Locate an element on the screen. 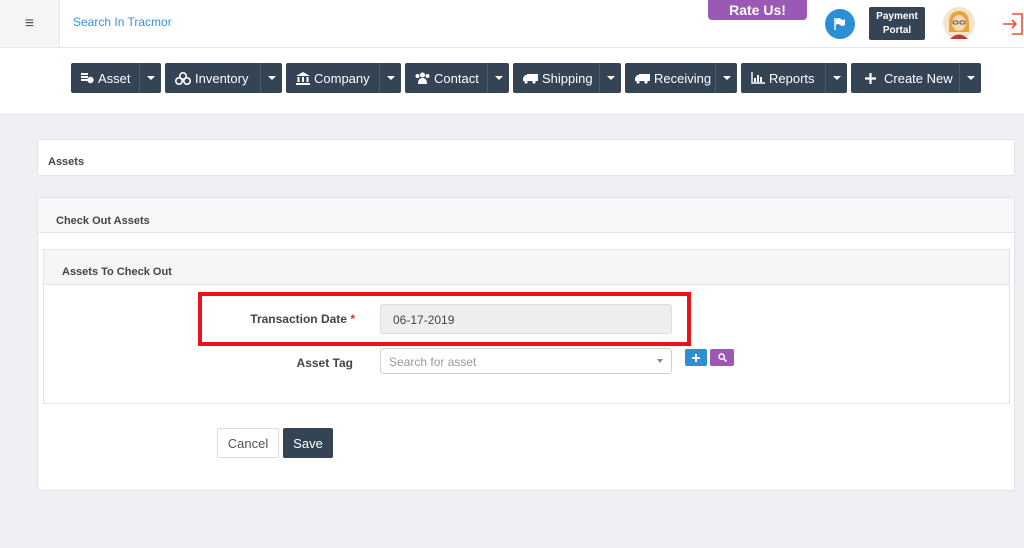 This screenshot has height=548, width=1024. payment-portal-line2: Portal is located at coordinates (897, 30).